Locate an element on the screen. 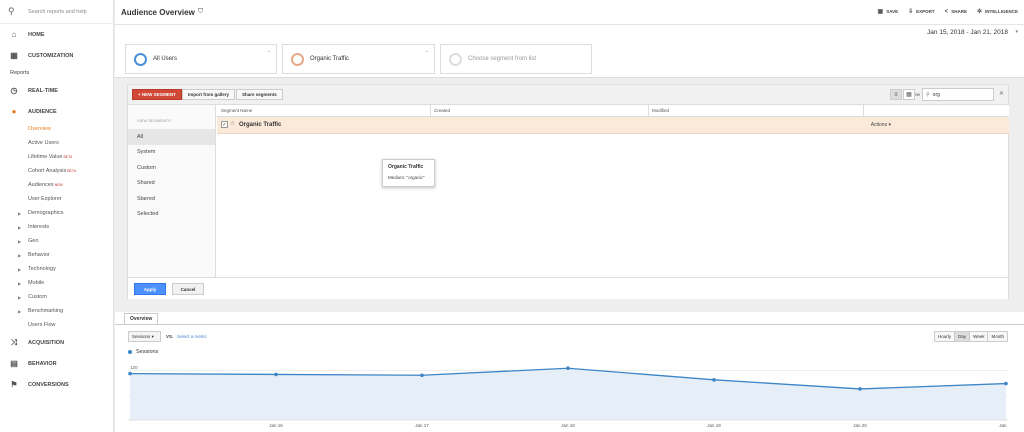 This screenshot has height=432, width=1024. x-tick-label: Jan 17 is located at coordinates (422, 425).